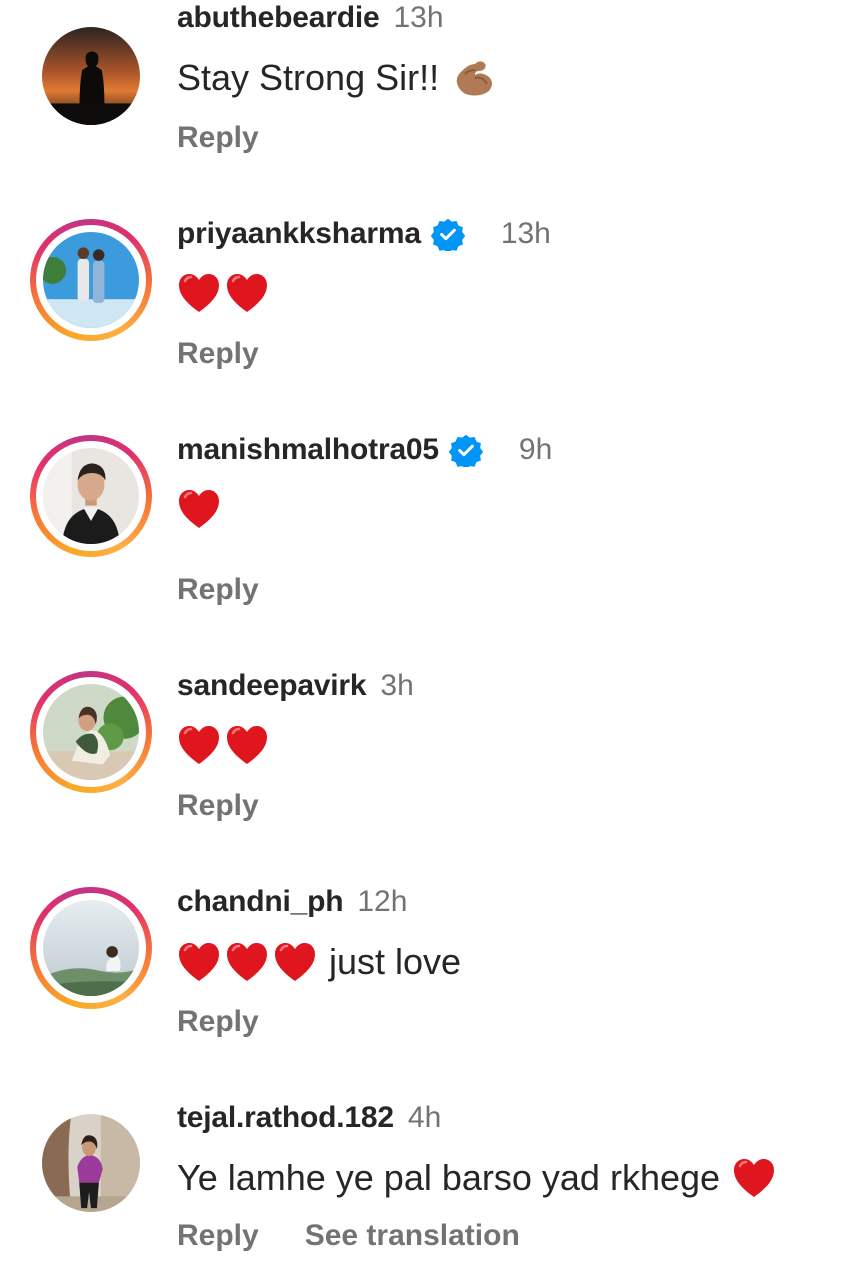 This screenshot has width=862, height=1280. What do you see at coordinates (260, 902) in the screenshot?
I see `comment-username: chandni_ph` at bounding box center [260, 902].